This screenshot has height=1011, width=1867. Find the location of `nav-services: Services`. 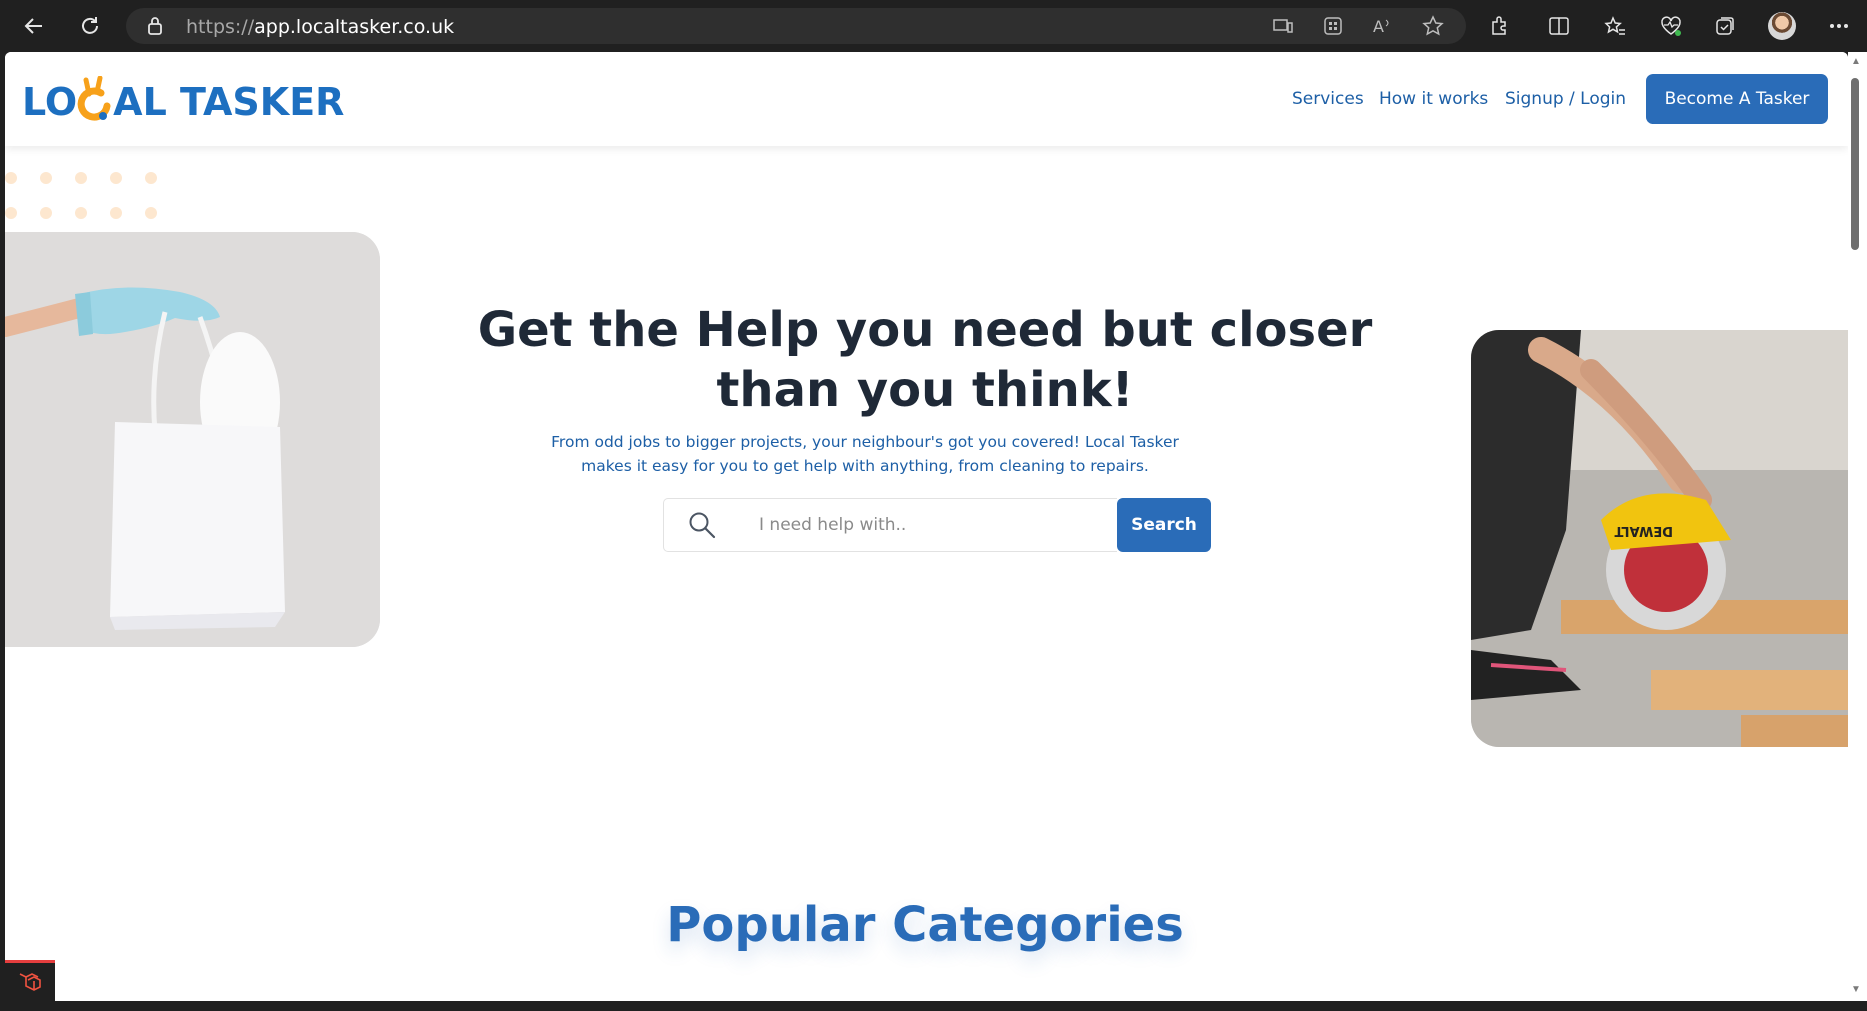

nav-services: Services is located at coordinates (1328, 99).